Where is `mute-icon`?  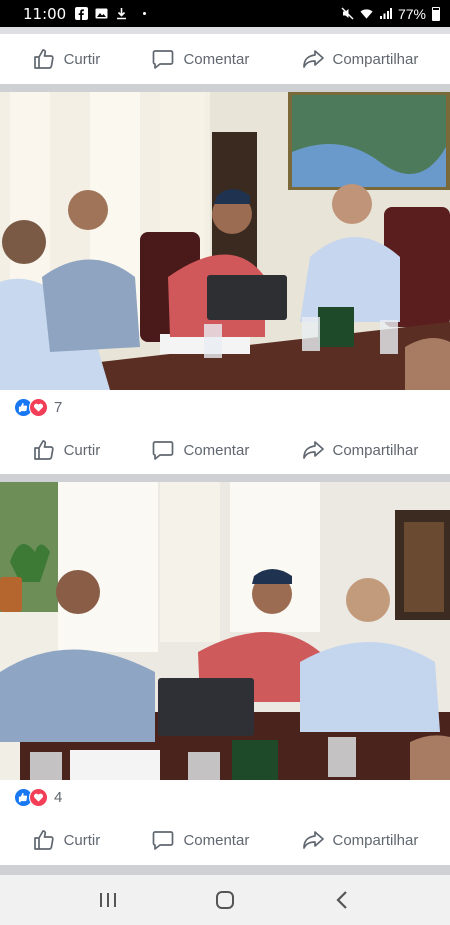 mute-icon is located at coordinates (347, 13).